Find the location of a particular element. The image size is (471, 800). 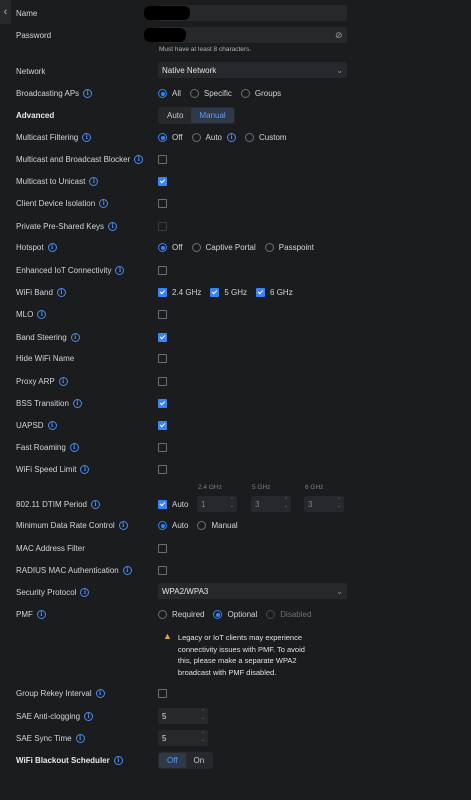

mlo-checkbox is located at coordinates (162, 314).